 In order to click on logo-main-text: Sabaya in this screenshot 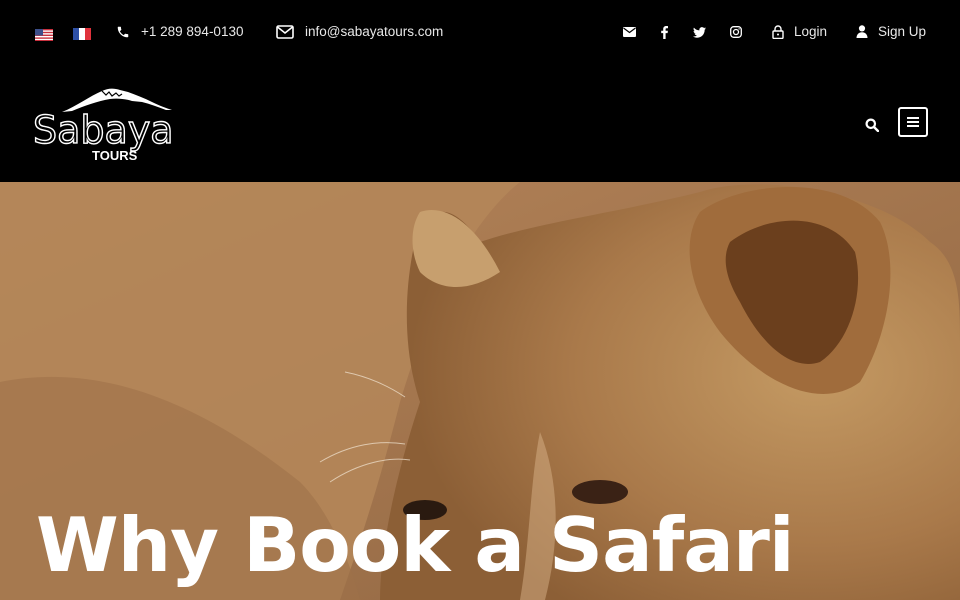, I will do `click(103, 130)`.